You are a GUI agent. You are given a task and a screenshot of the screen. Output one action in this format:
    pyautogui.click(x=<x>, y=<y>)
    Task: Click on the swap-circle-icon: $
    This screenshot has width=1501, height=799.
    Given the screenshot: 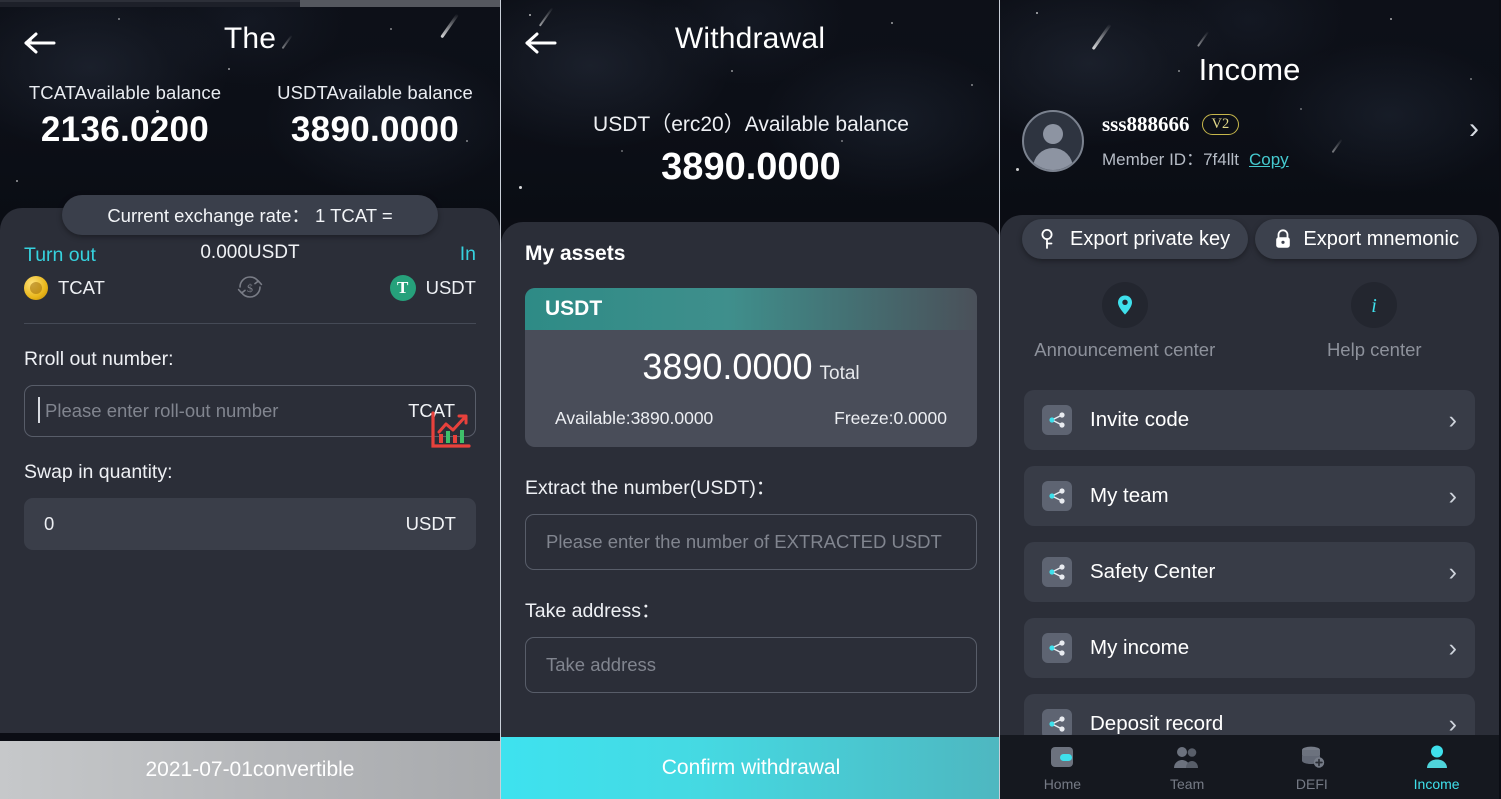 What is the action you would take?
    pyautogui.click(x=250, y=287)
    